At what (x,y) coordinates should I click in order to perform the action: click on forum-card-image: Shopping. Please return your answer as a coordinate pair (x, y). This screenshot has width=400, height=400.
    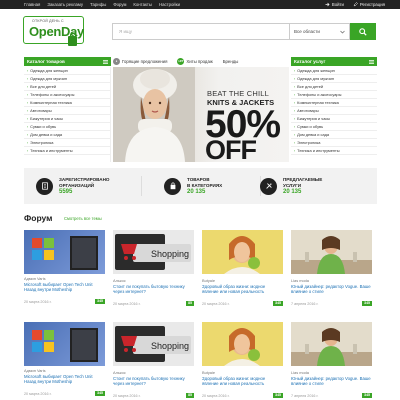
    Looking at the image, I should click on (153, 344).